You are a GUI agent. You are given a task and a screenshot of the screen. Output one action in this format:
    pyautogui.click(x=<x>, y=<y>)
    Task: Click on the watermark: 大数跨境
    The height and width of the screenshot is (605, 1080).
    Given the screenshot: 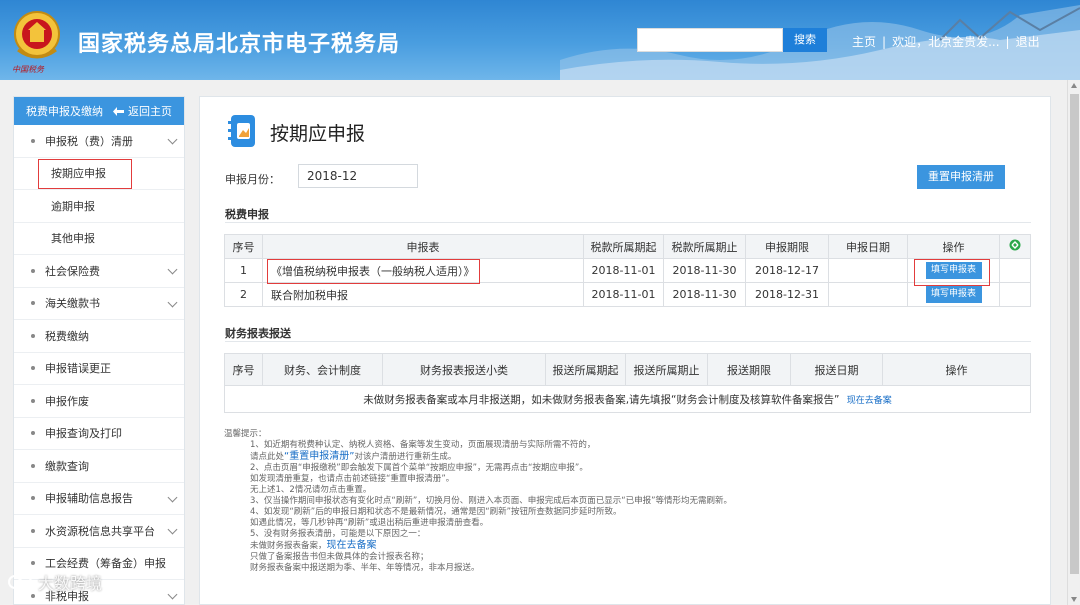 What is the action you would take?
    pyautogui.click(x=55, y=582)
    